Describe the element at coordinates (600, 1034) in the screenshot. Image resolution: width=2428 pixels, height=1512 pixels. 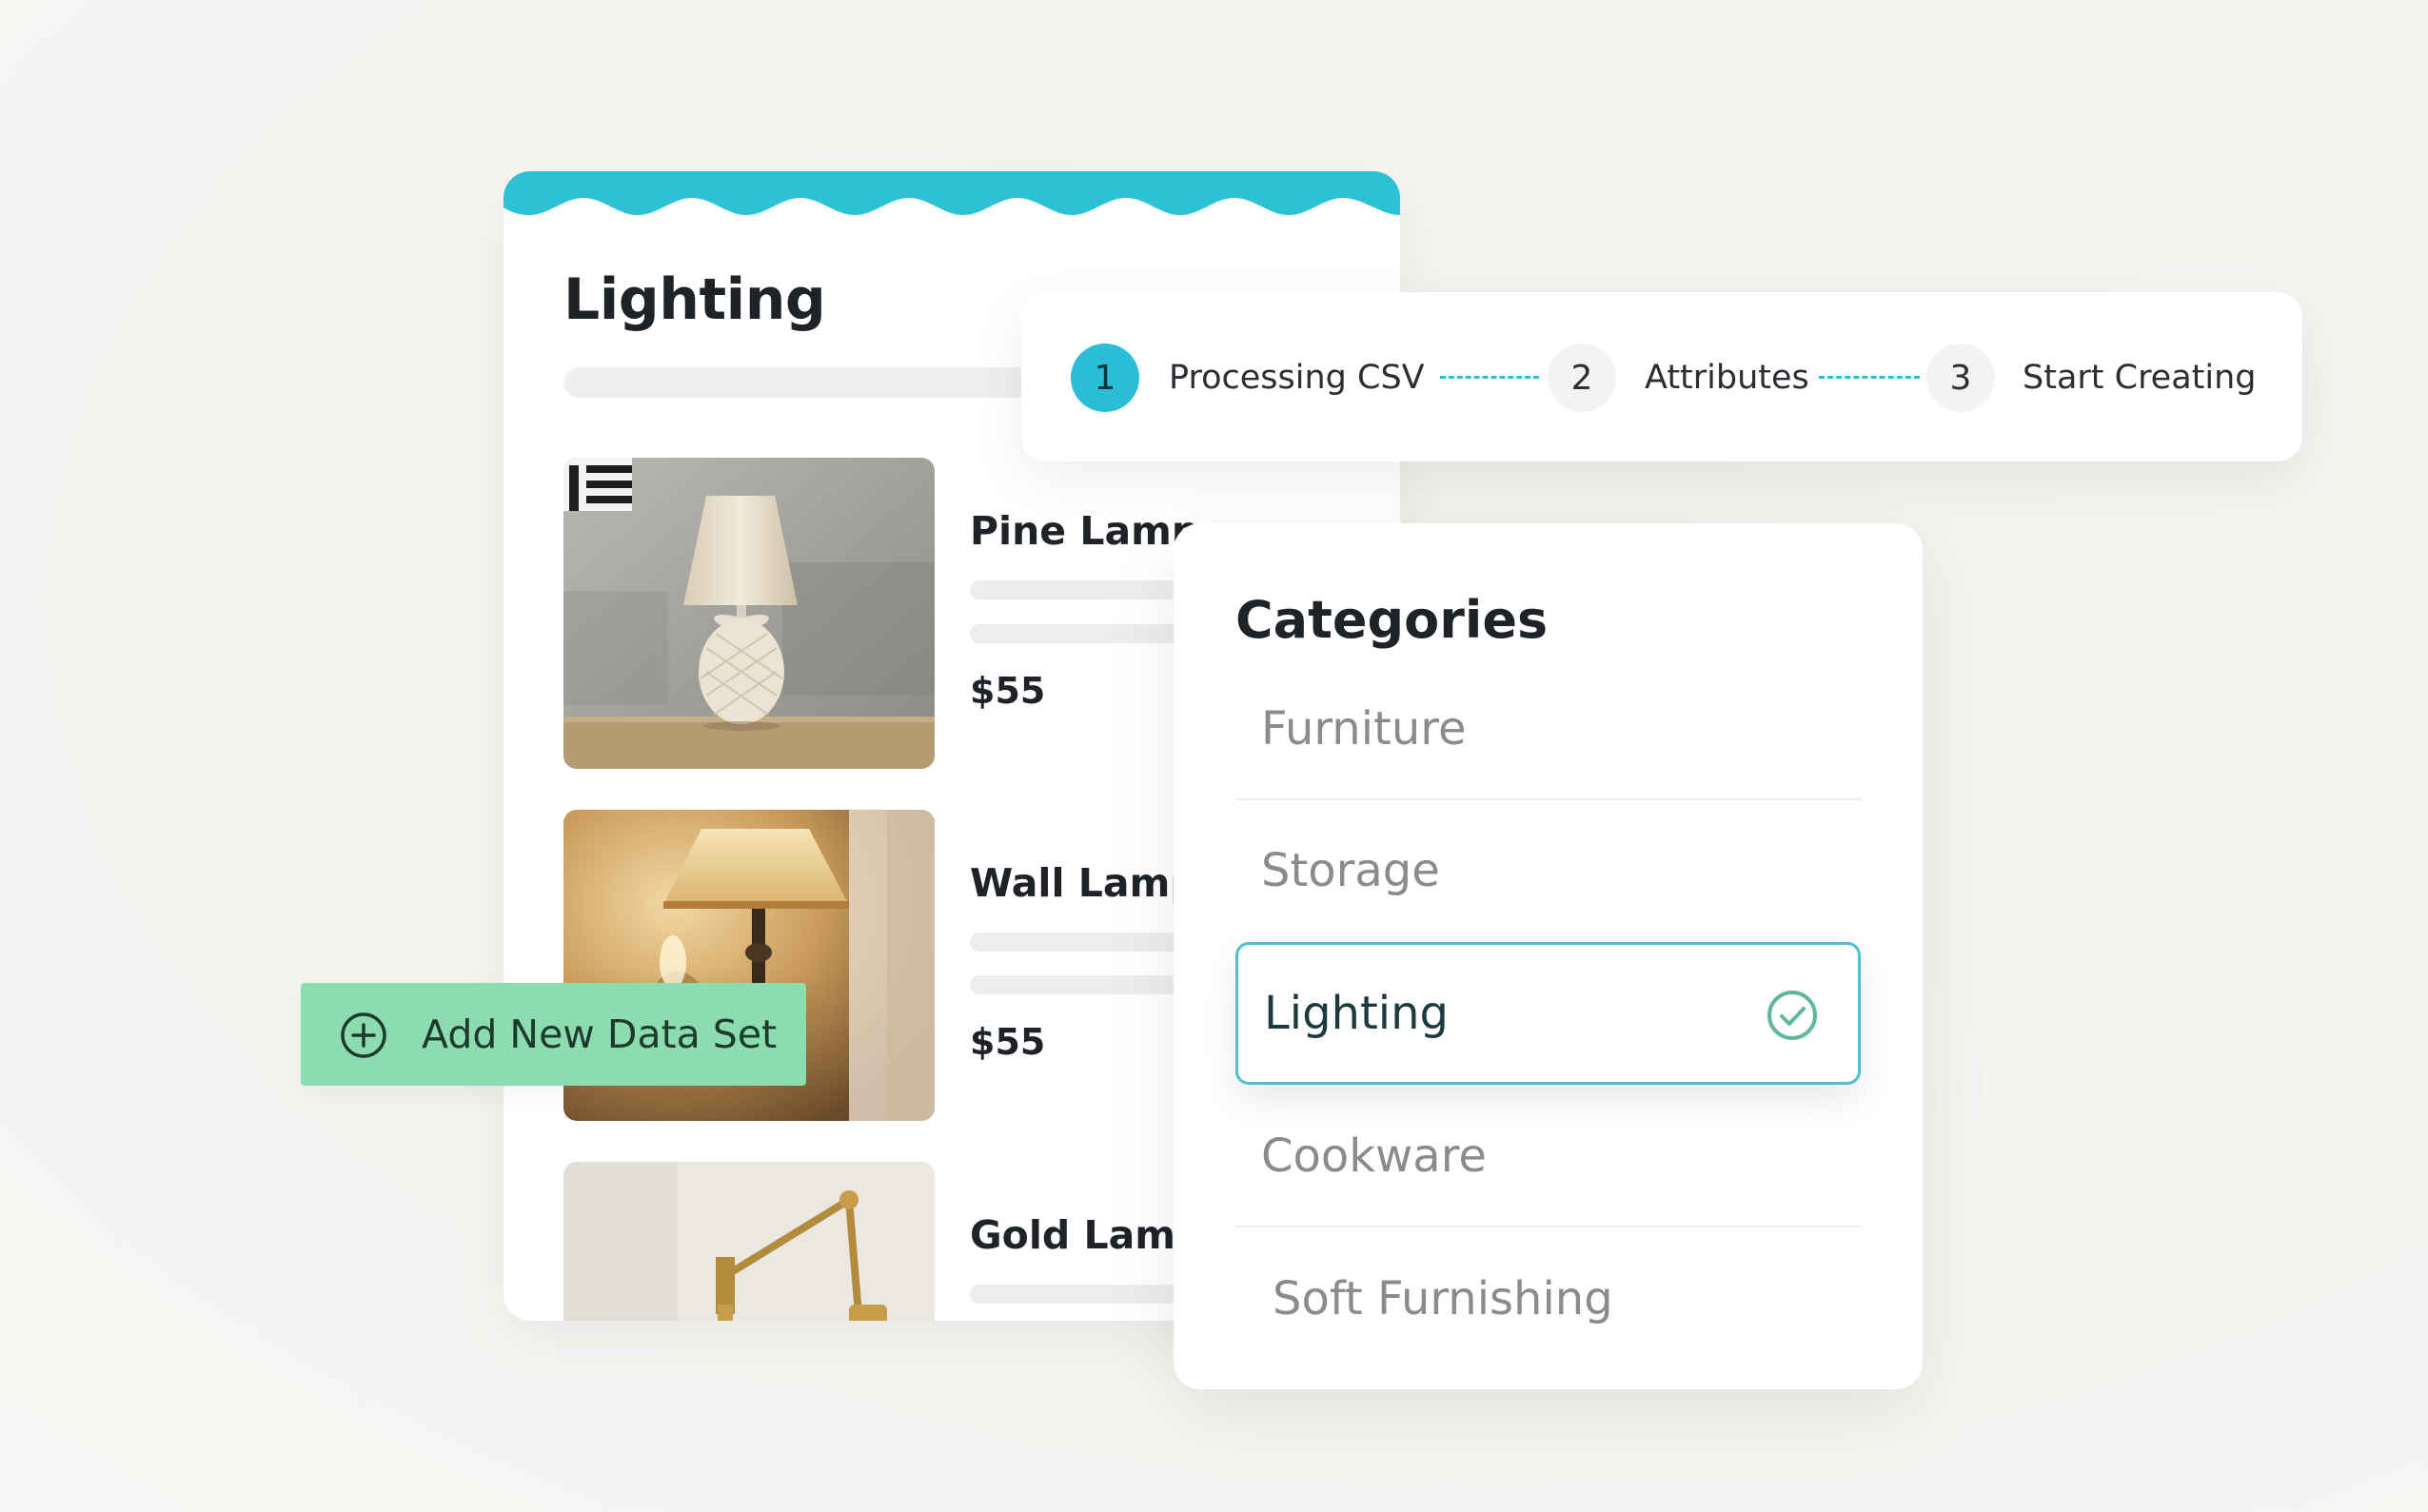
I see `add-new-data-set-label: Add New Data Set` at that location.